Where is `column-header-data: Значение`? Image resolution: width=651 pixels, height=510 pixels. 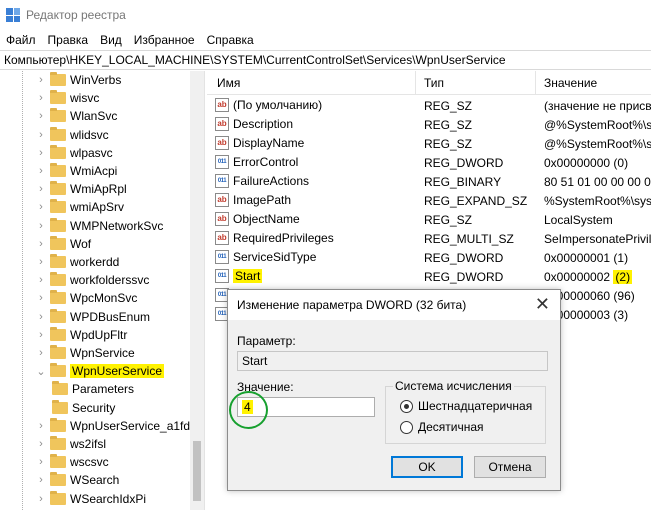 column-header-data: Значение is located at coordinates (570, 83).